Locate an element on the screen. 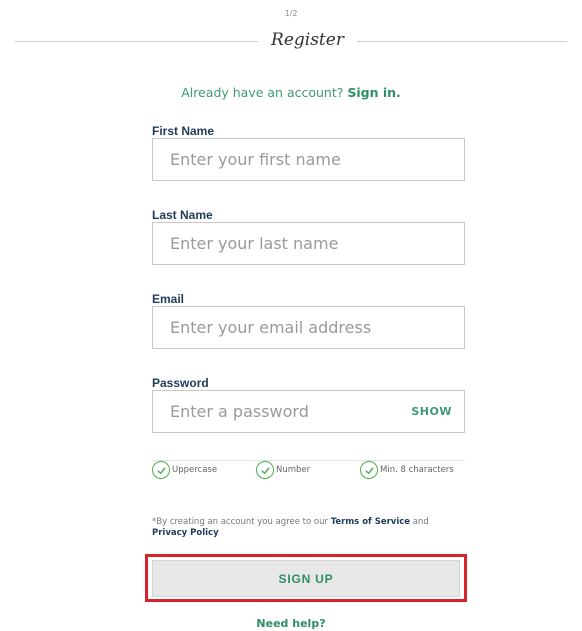 The width and height of the screenshot is (582, 631). show-password-toggle: SHOW is located at coordinates (431, 411).